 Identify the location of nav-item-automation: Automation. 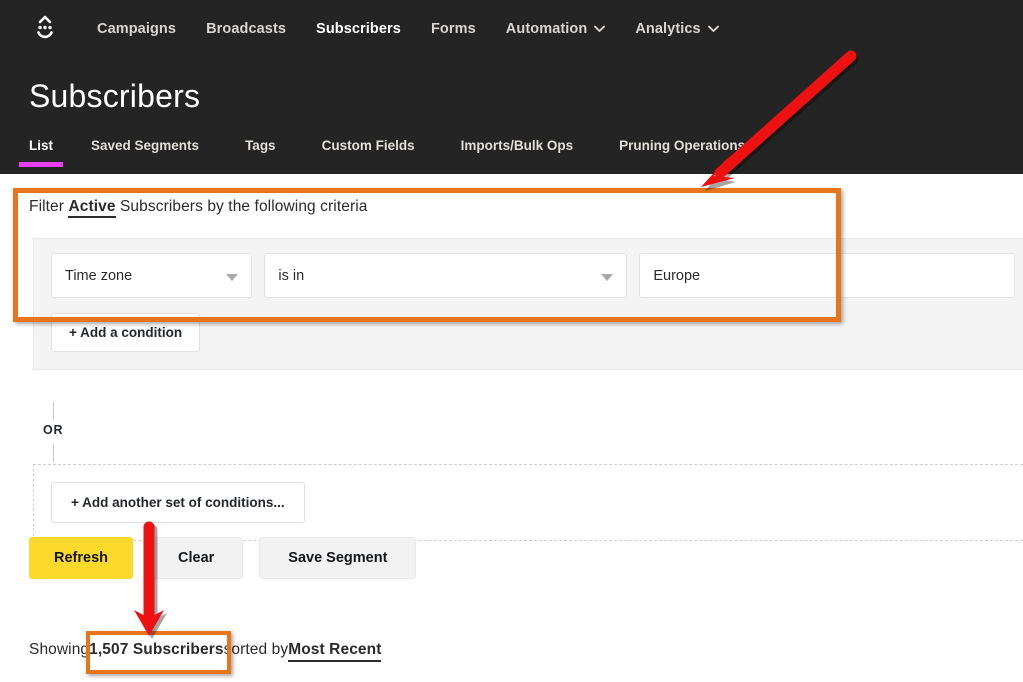
(556, 29).